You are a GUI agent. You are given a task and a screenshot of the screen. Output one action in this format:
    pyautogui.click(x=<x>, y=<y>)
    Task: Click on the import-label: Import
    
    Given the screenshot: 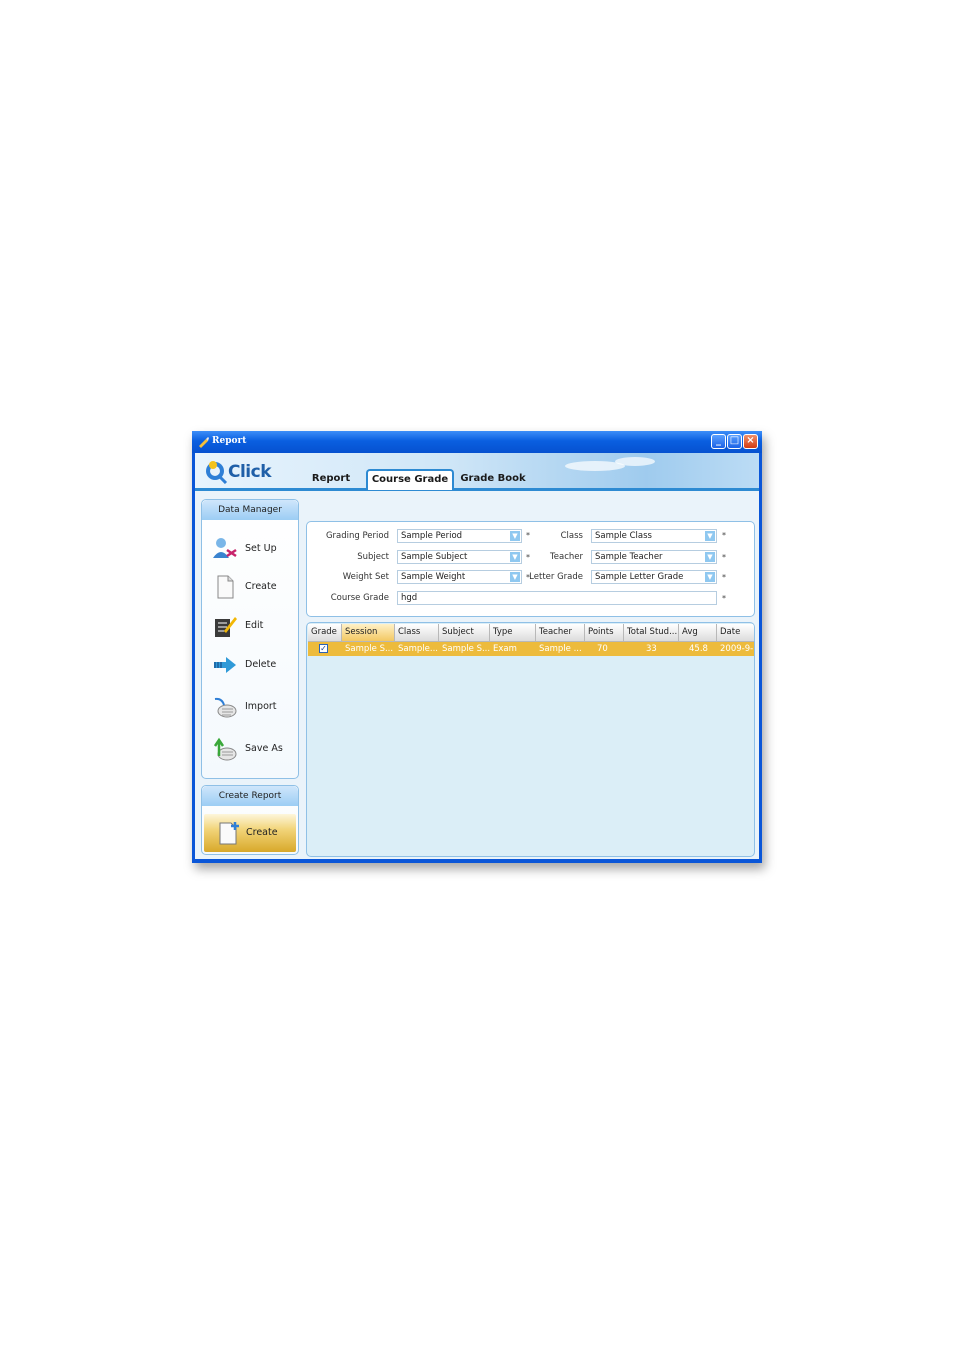 What is the action you would take?
    pyautogui.click(x=261, y=706)
    